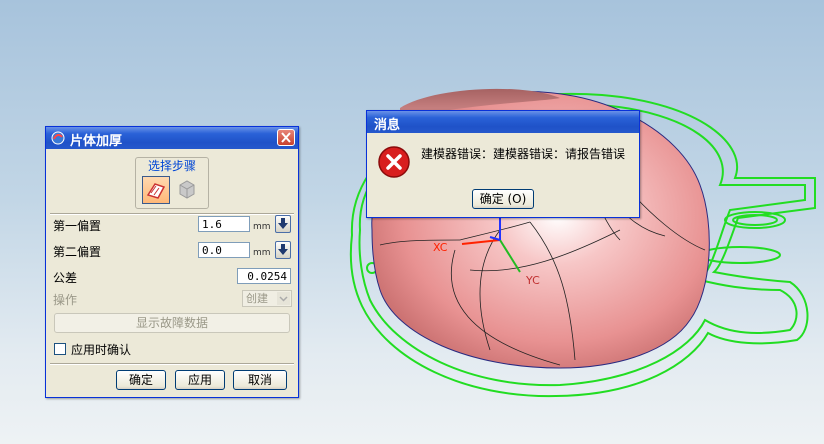 The image size is (824, 444). I want to click on operation-select: 创建, so click(267, 298).